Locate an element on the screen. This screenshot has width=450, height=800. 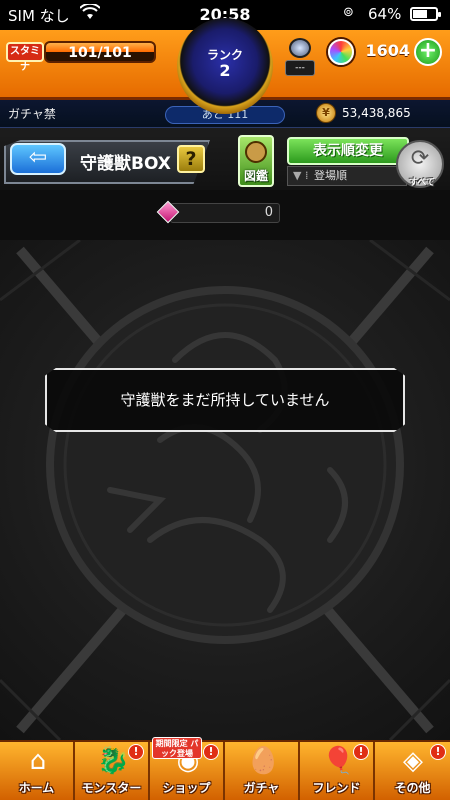
orb-device-icon: --- is located at coordinates (300, 58).